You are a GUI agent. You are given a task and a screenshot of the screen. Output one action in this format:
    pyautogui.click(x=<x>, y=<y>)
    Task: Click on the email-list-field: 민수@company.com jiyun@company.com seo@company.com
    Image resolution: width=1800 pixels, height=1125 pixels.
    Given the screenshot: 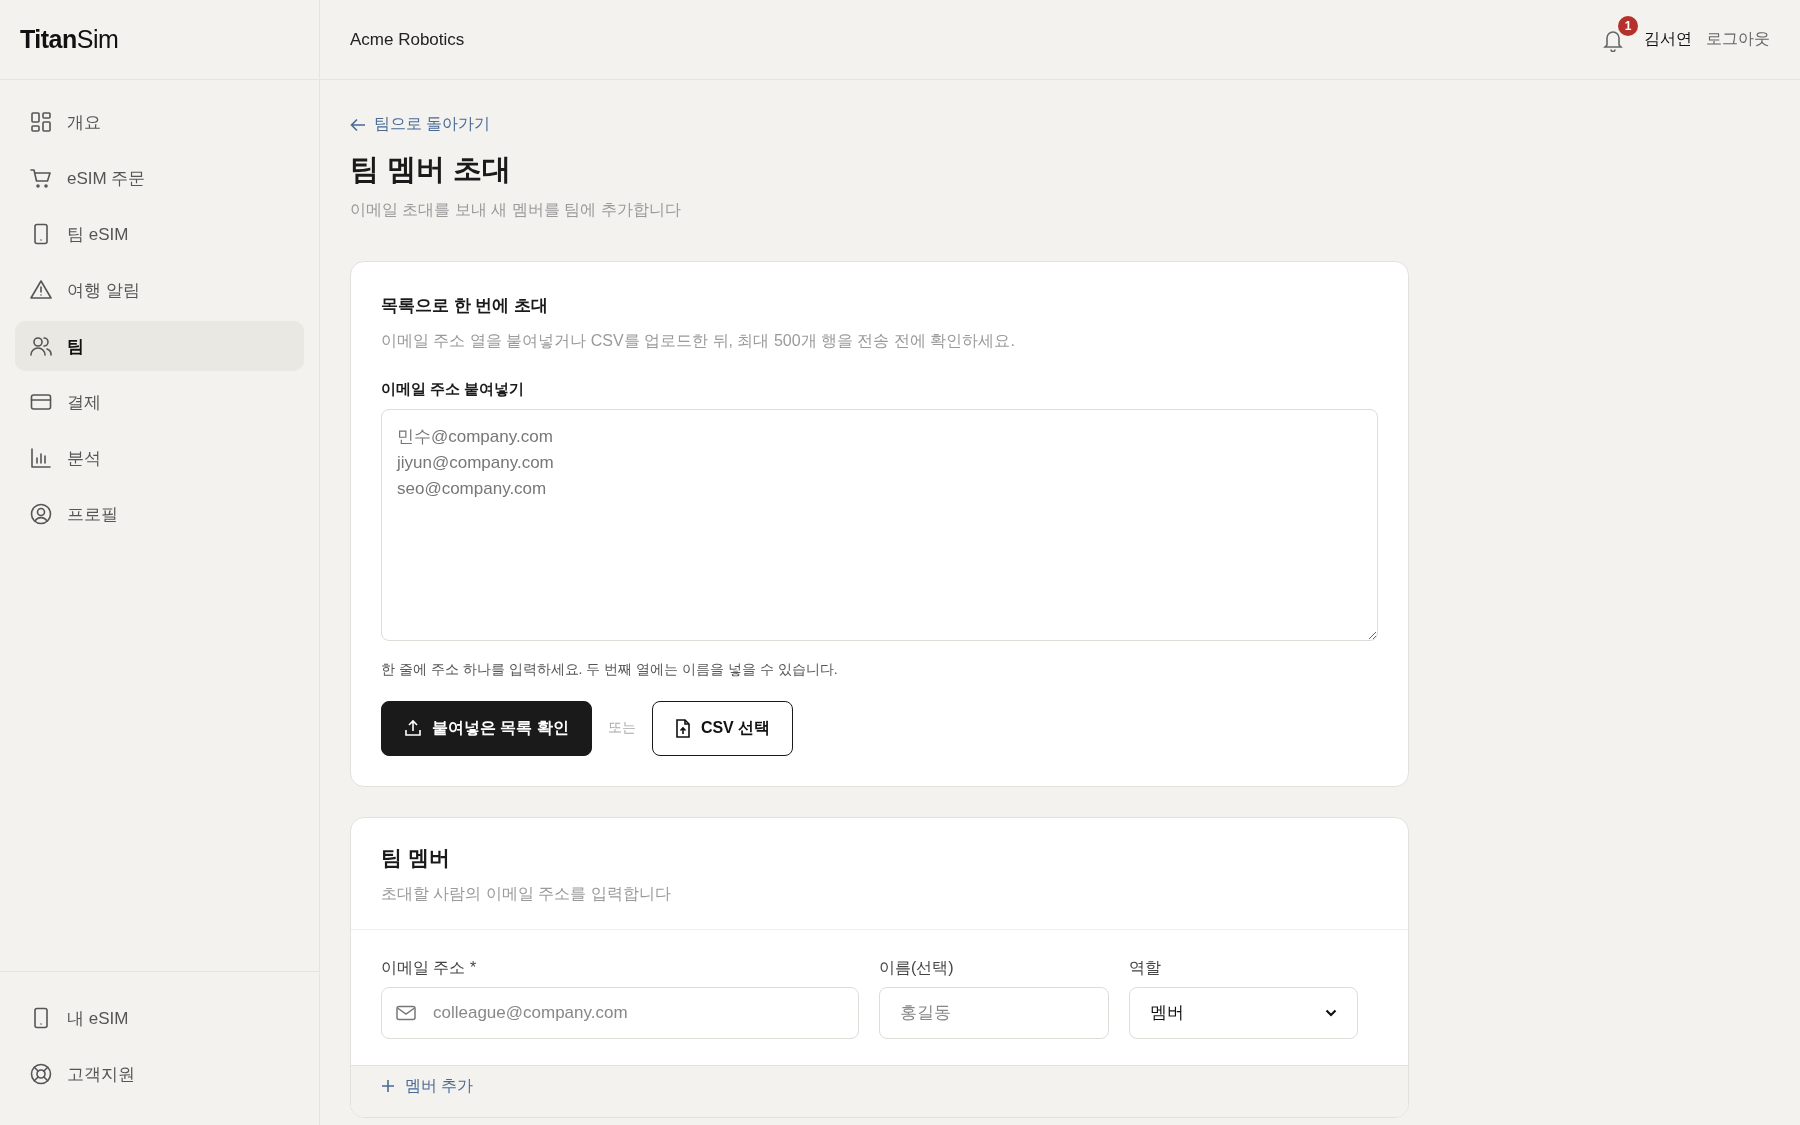 What is the action you would take?
    pyautogui.click(x=879, y=524)
    